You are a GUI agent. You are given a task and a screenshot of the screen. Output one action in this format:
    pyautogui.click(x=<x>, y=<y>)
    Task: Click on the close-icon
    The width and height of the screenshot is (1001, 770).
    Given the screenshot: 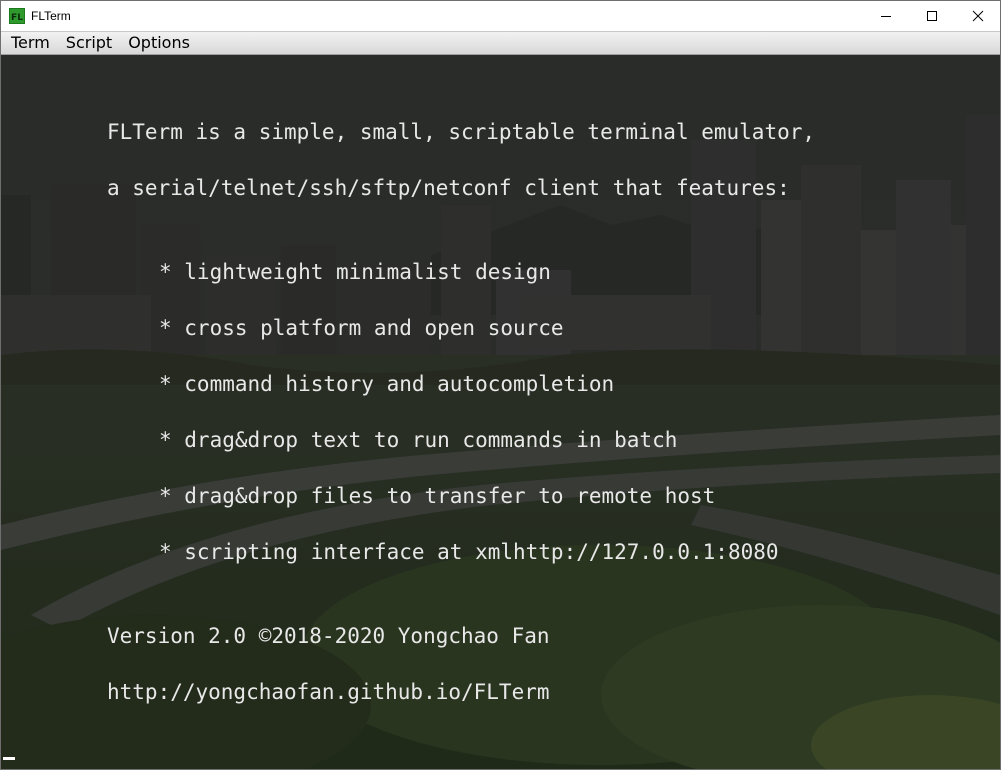 What is the action you would take?
    pyautogui.click(x=978, y=16)
    